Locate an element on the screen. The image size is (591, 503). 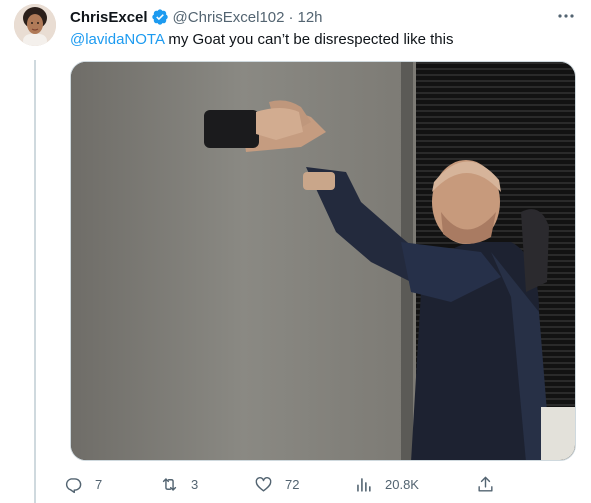
action-bar: 7 3 72 20.8K is located at coordinates (284, 484).